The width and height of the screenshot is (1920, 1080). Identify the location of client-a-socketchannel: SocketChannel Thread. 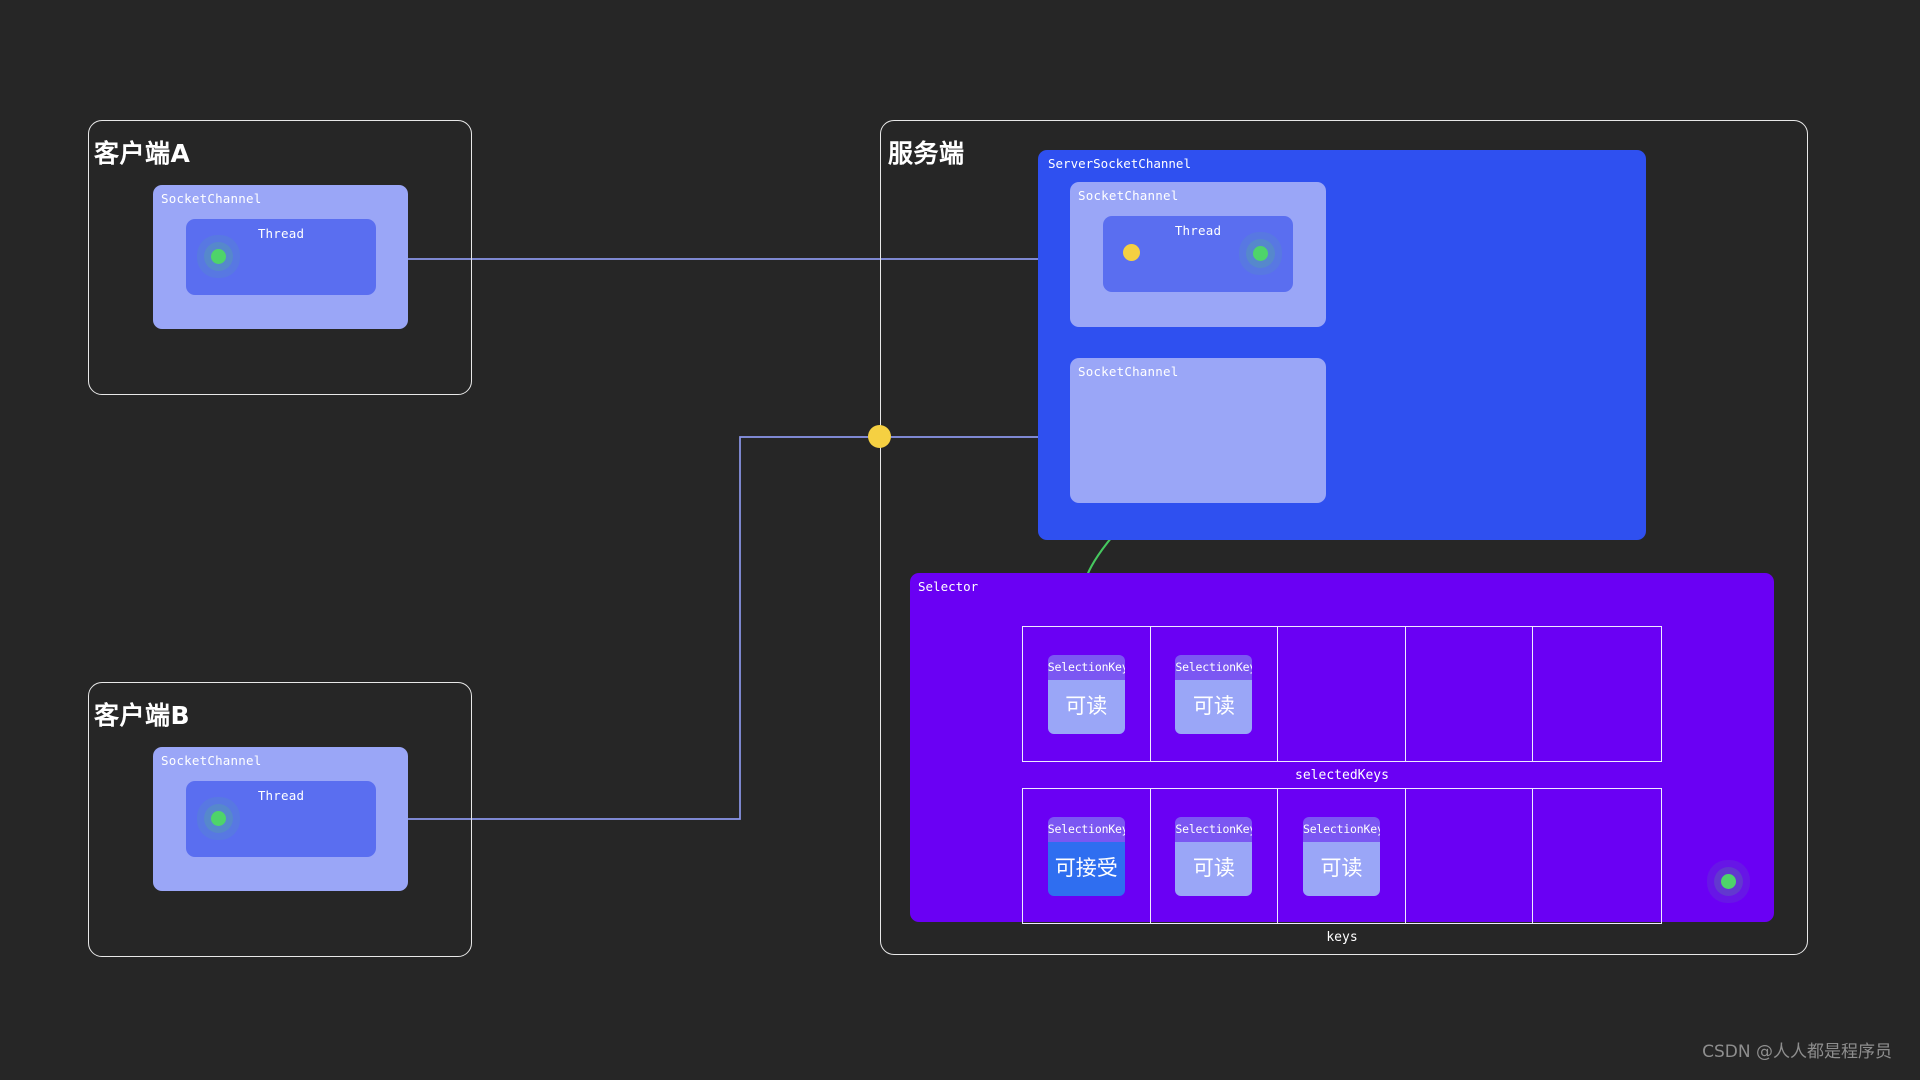
(280, 257).